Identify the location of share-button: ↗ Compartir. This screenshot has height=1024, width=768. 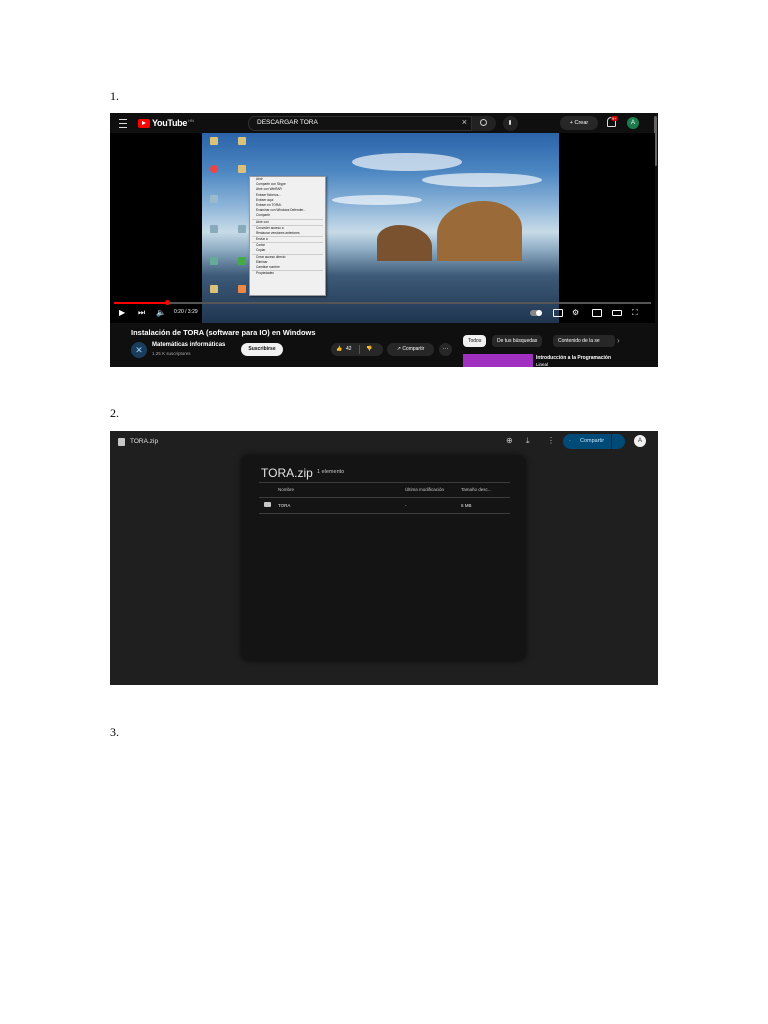
(410, 349).